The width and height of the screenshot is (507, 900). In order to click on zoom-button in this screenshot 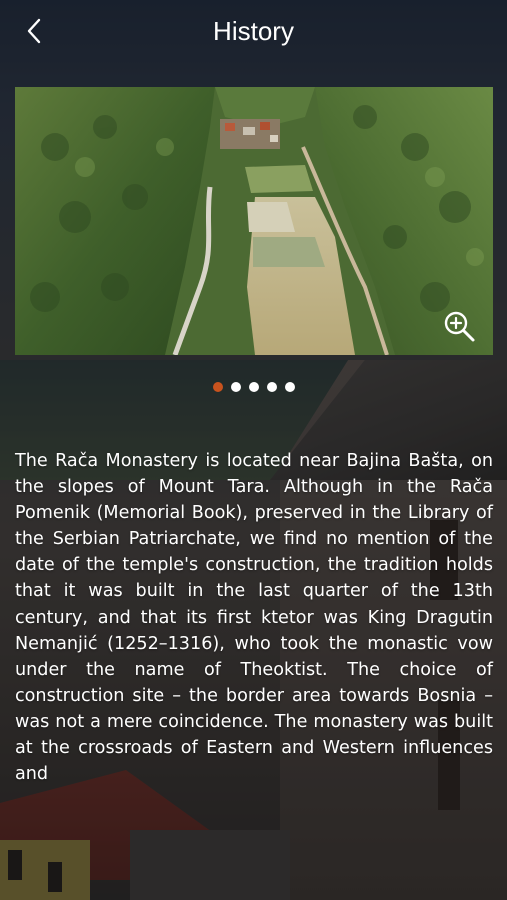, I will do `click(459, 326)`.